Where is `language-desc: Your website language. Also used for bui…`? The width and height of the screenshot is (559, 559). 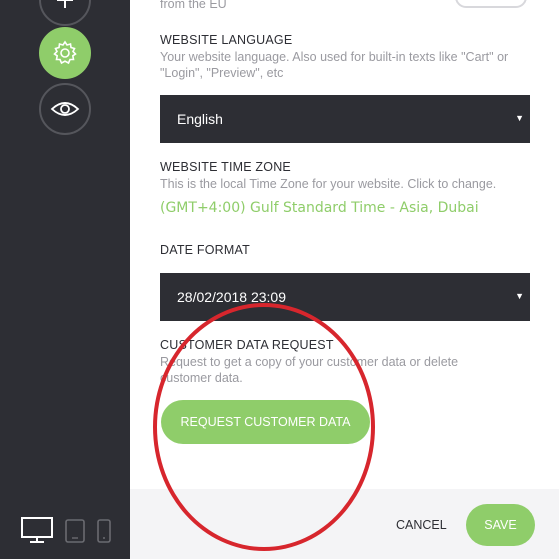
language-desc: Your website language. Also used for bui… is located at coordinates (334, 65).